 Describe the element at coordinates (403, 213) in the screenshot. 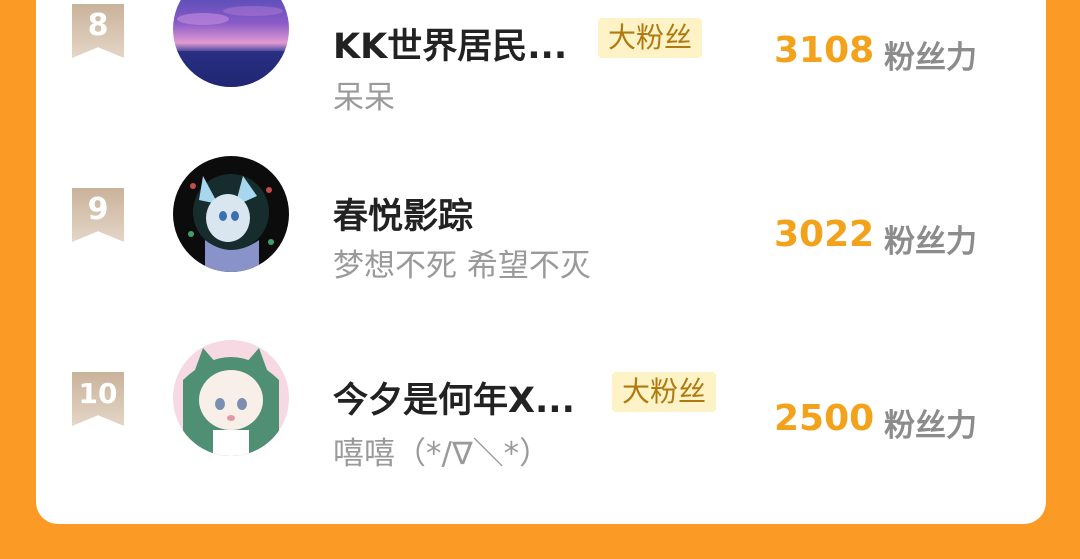

I see `user-name: 春悦影踪` at that location.